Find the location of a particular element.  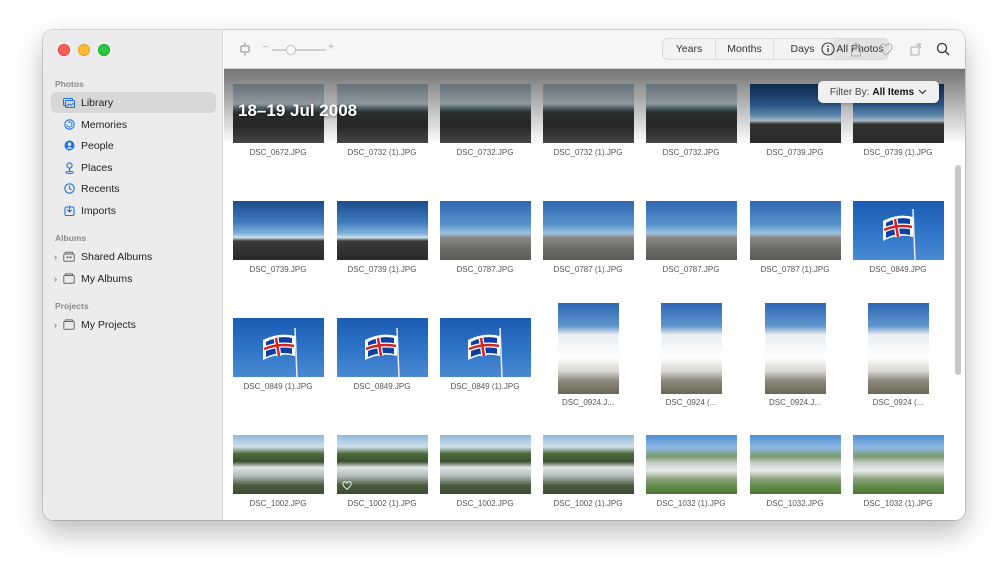

sidebar-item-my-projects: › My Projects is located at coordinates (133, 324).